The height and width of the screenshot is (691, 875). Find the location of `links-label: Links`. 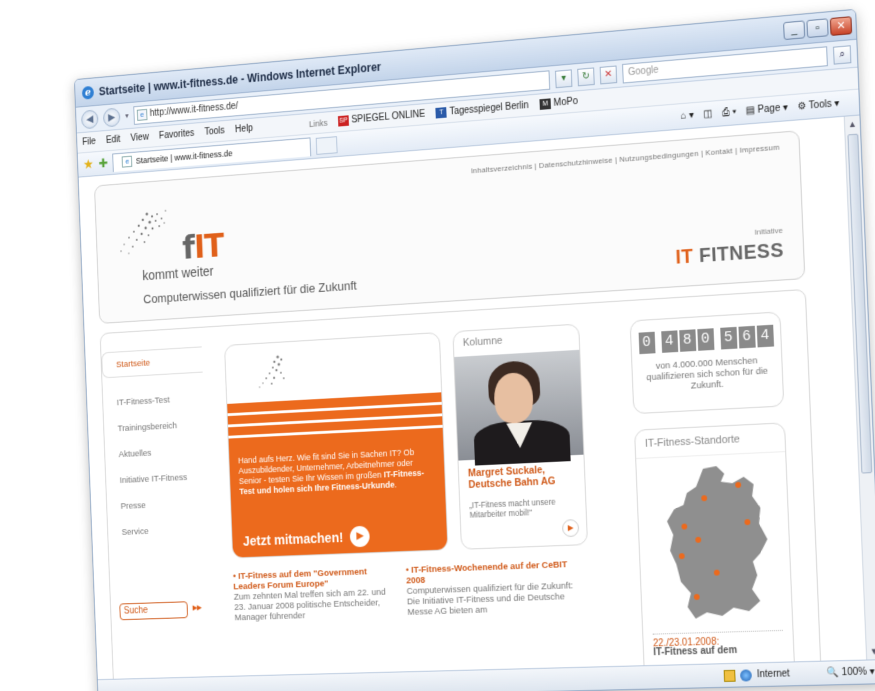

links-label: Links is located at coordinates (318, 123).